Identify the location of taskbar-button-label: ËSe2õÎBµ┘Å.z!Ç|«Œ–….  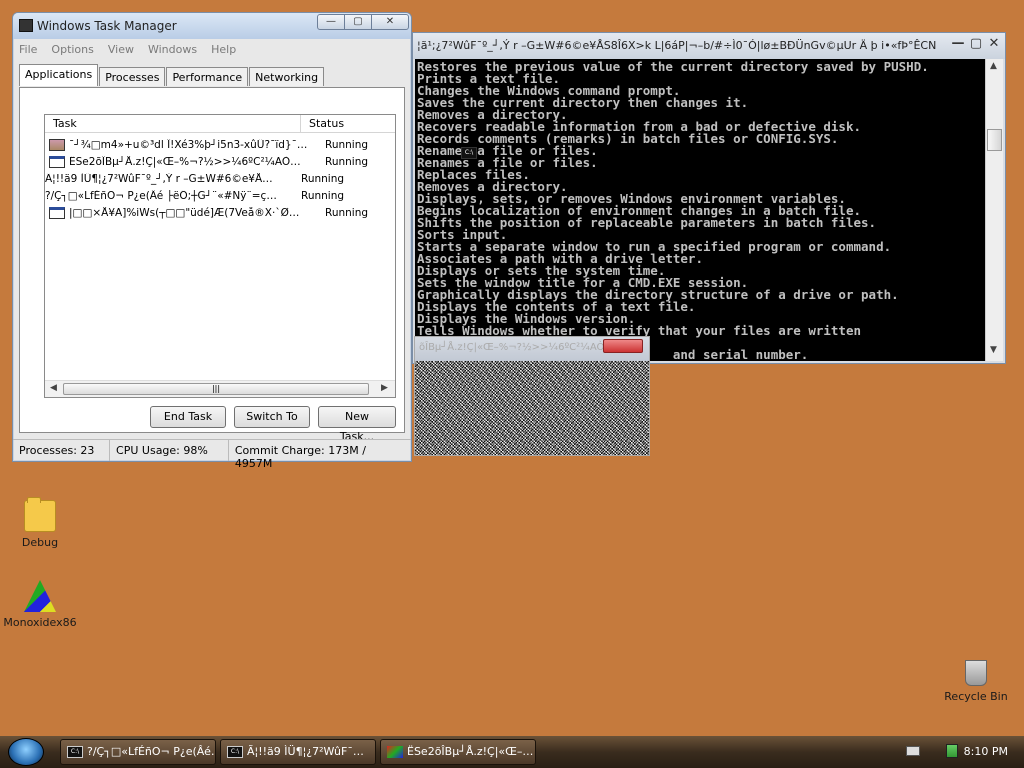
(470, 751).